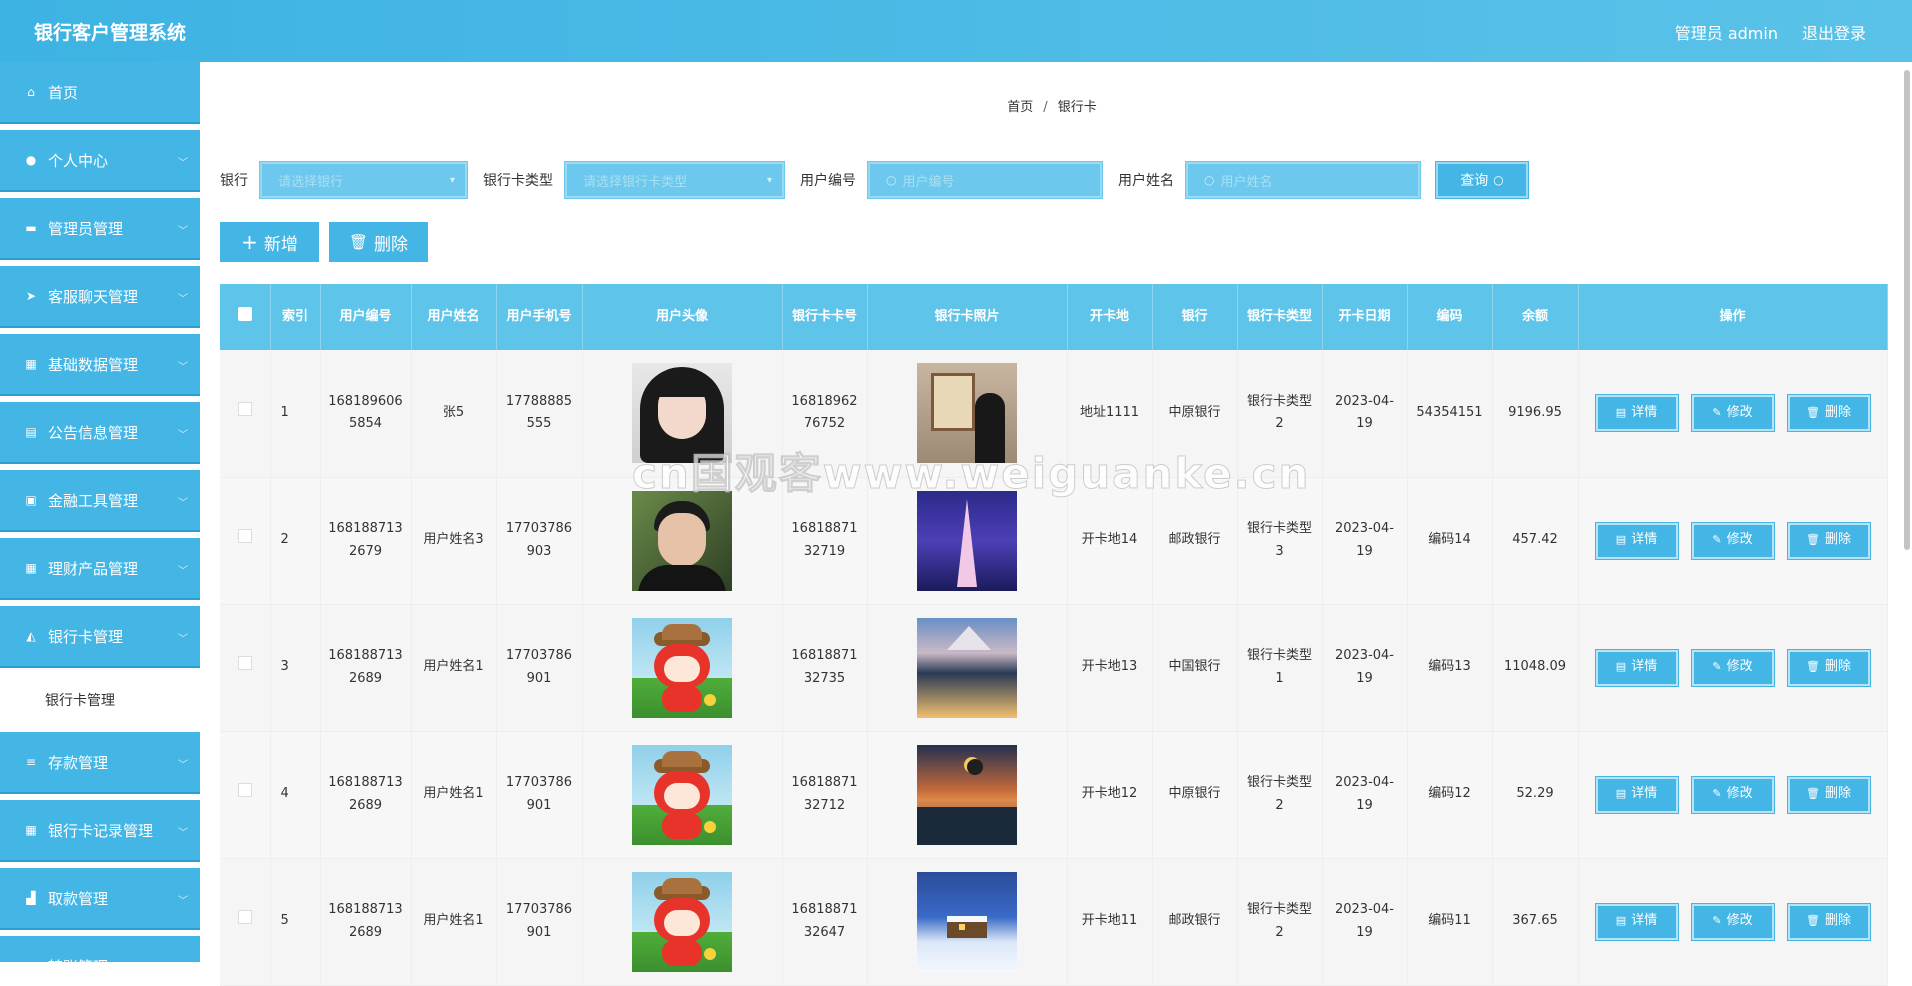  Describe the element at coordinates (100, 501) in the screenshot. I see `sidebar-item: ▣ 金融工具管理 ﹀` at that location.